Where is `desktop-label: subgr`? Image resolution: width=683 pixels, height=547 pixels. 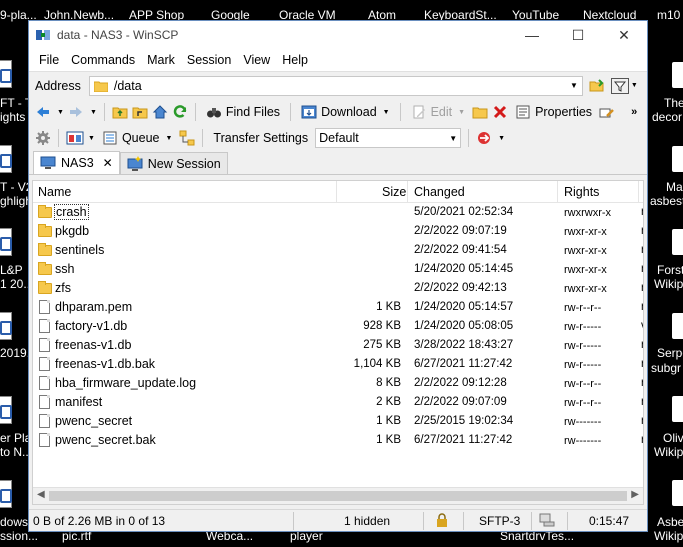
desktop-label: subgr is located at coordinates (666, 368).